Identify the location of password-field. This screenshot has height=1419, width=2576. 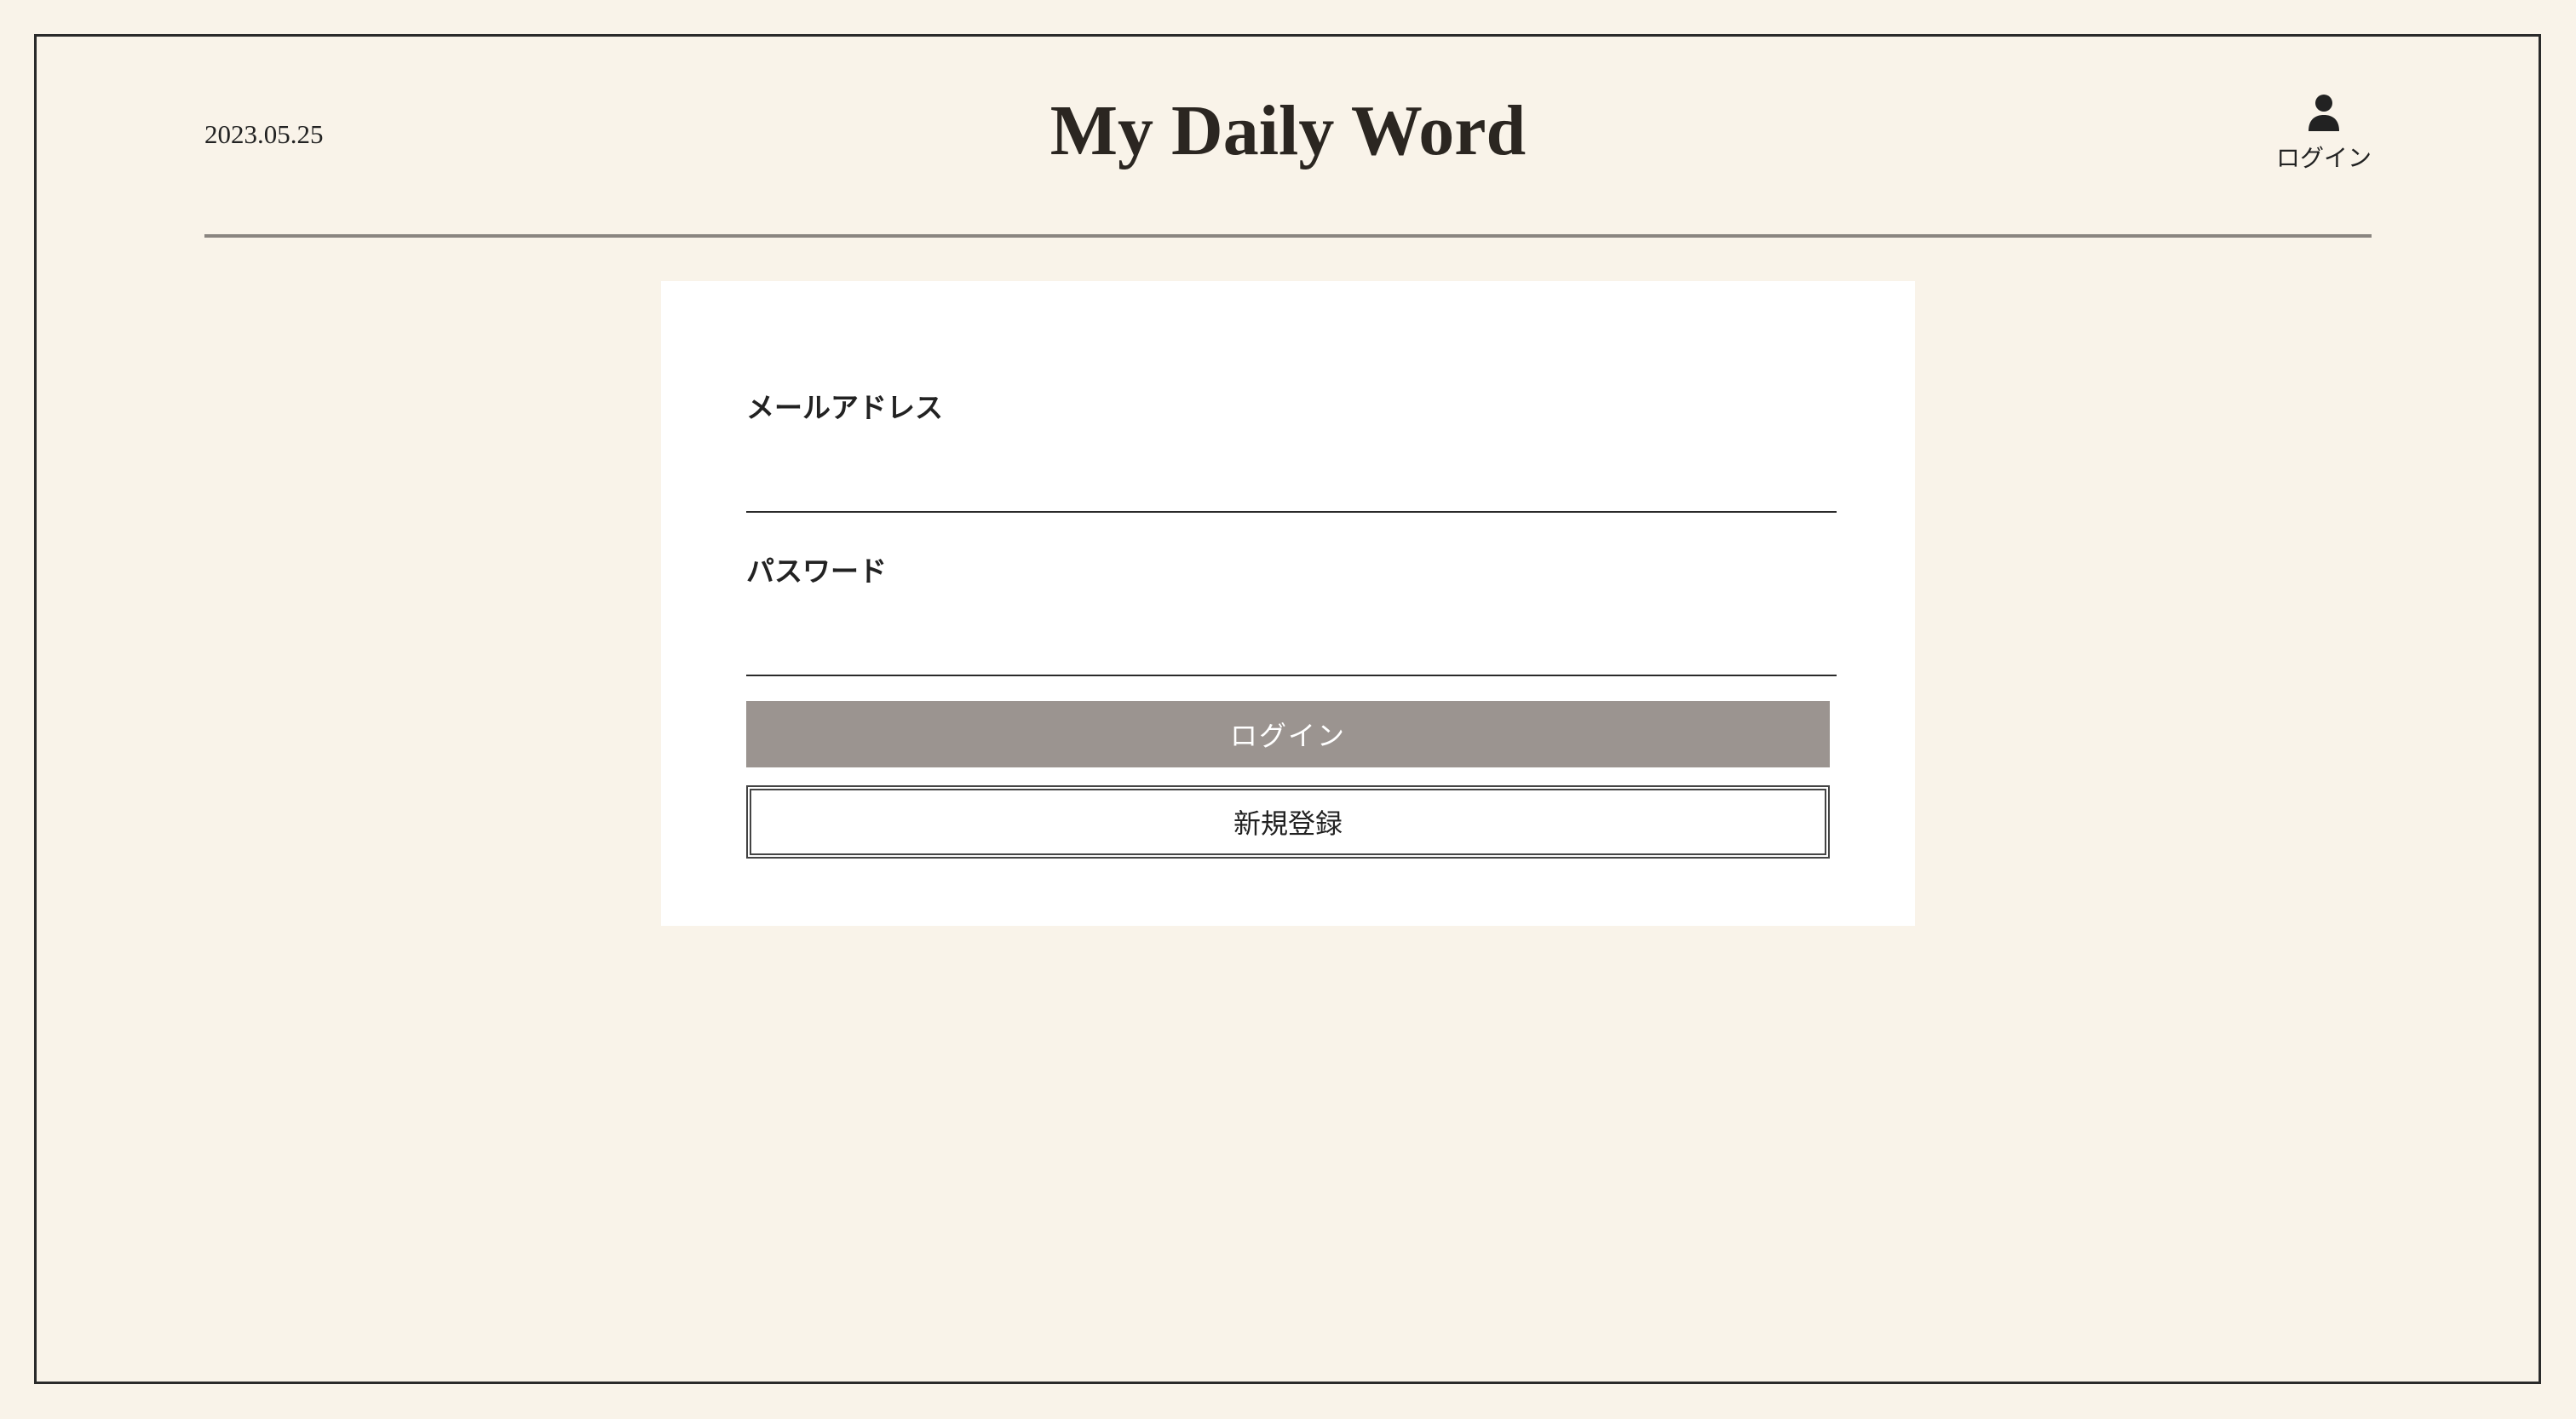
(1291, 647).